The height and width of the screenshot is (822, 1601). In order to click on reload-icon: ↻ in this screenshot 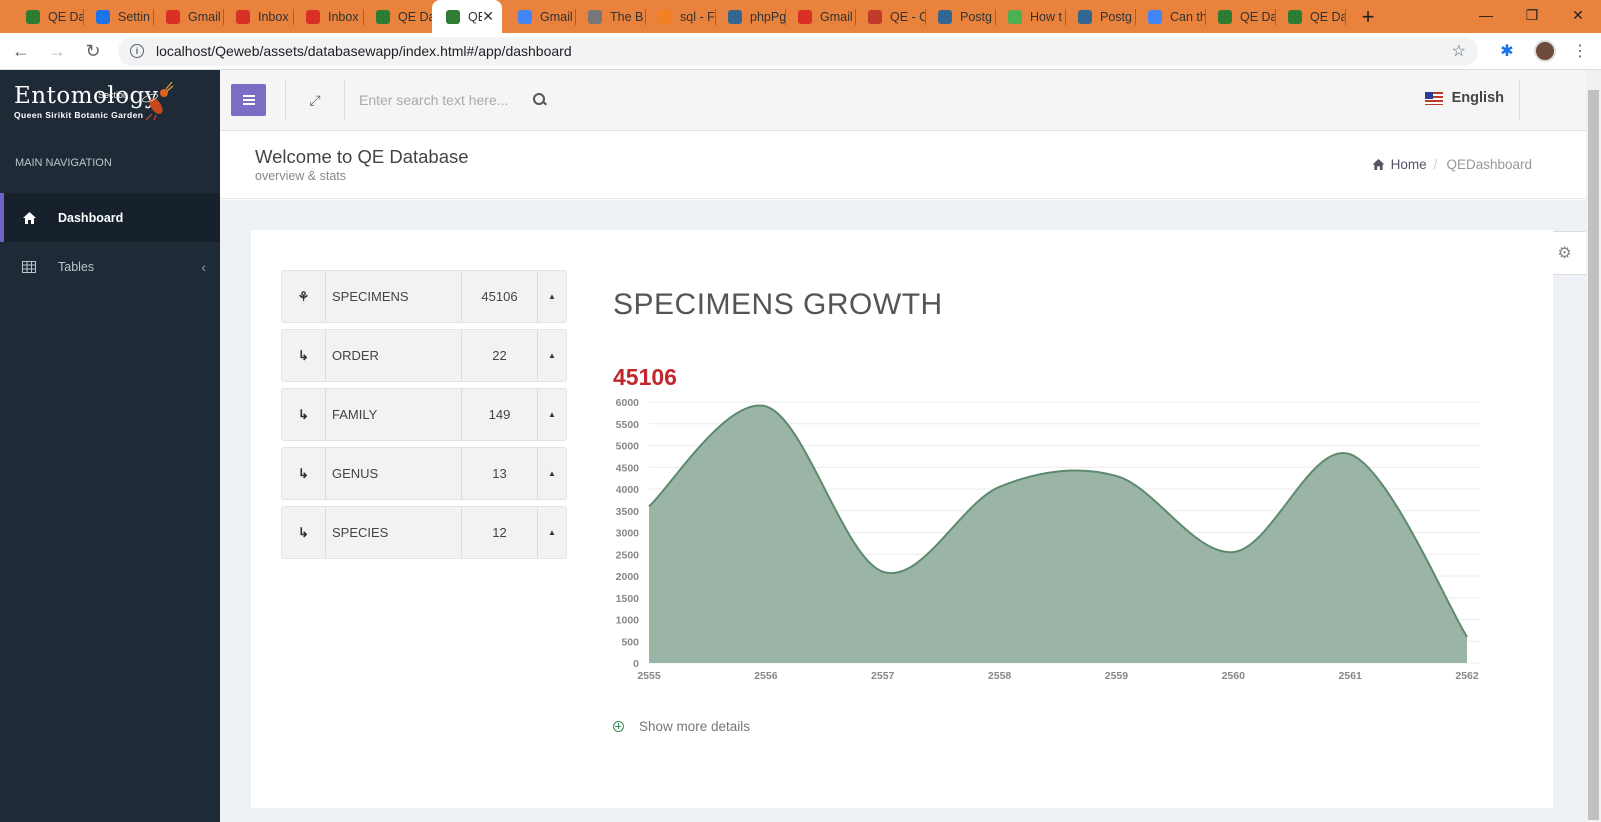, I will do `click(93, 51)`.